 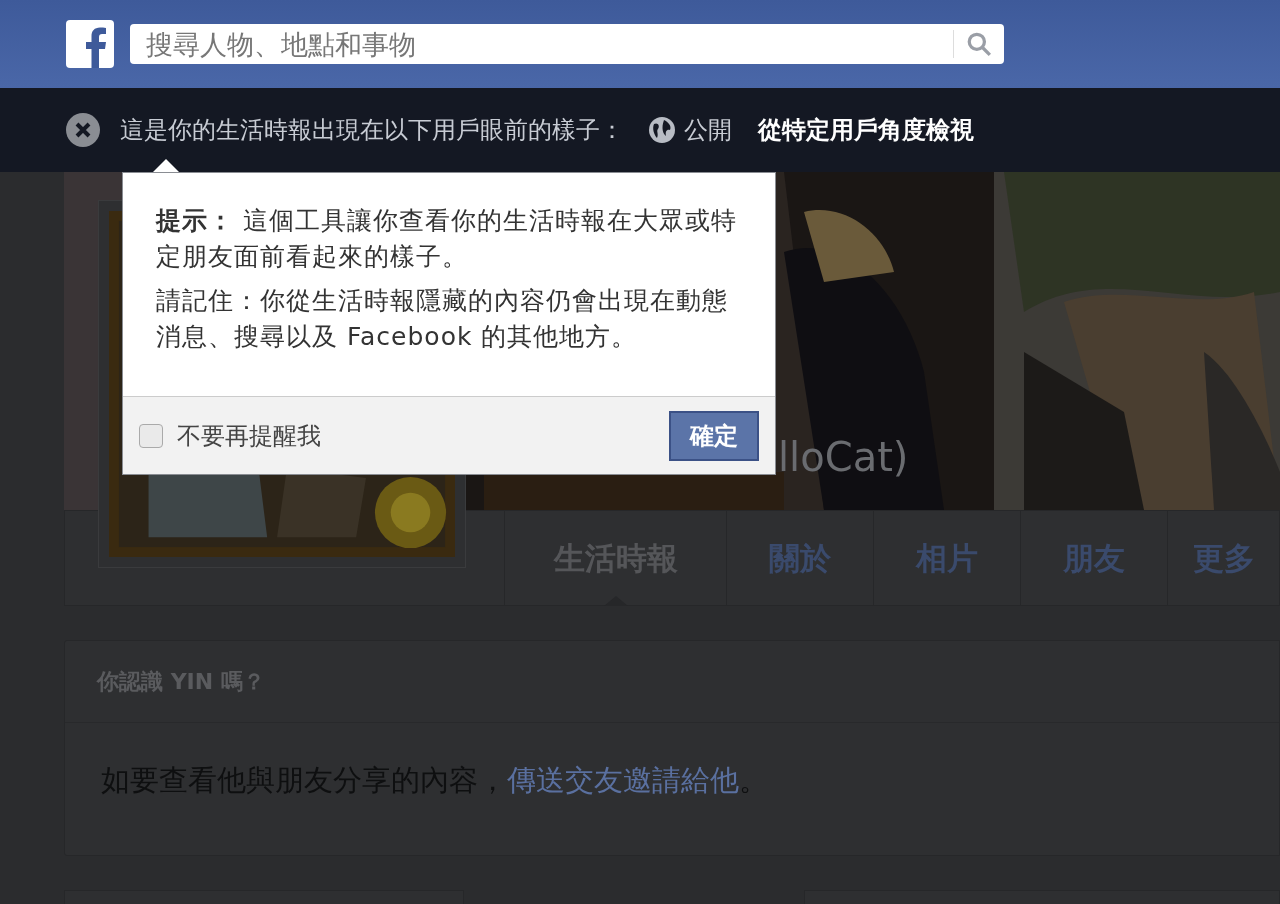 What do you see at coordinates (799, 558) in the screenshot?
I see `profile-tab: 關於` at bounding box center [799, 558].